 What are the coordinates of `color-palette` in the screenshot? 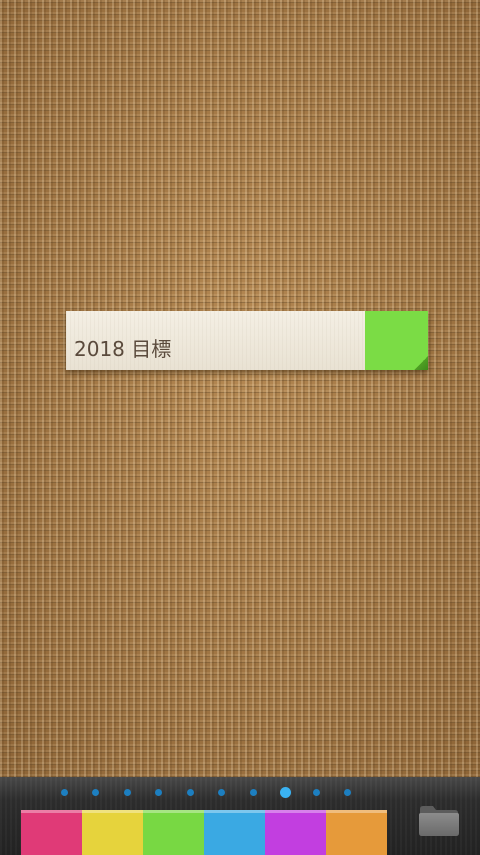 It's located at (204, 832).